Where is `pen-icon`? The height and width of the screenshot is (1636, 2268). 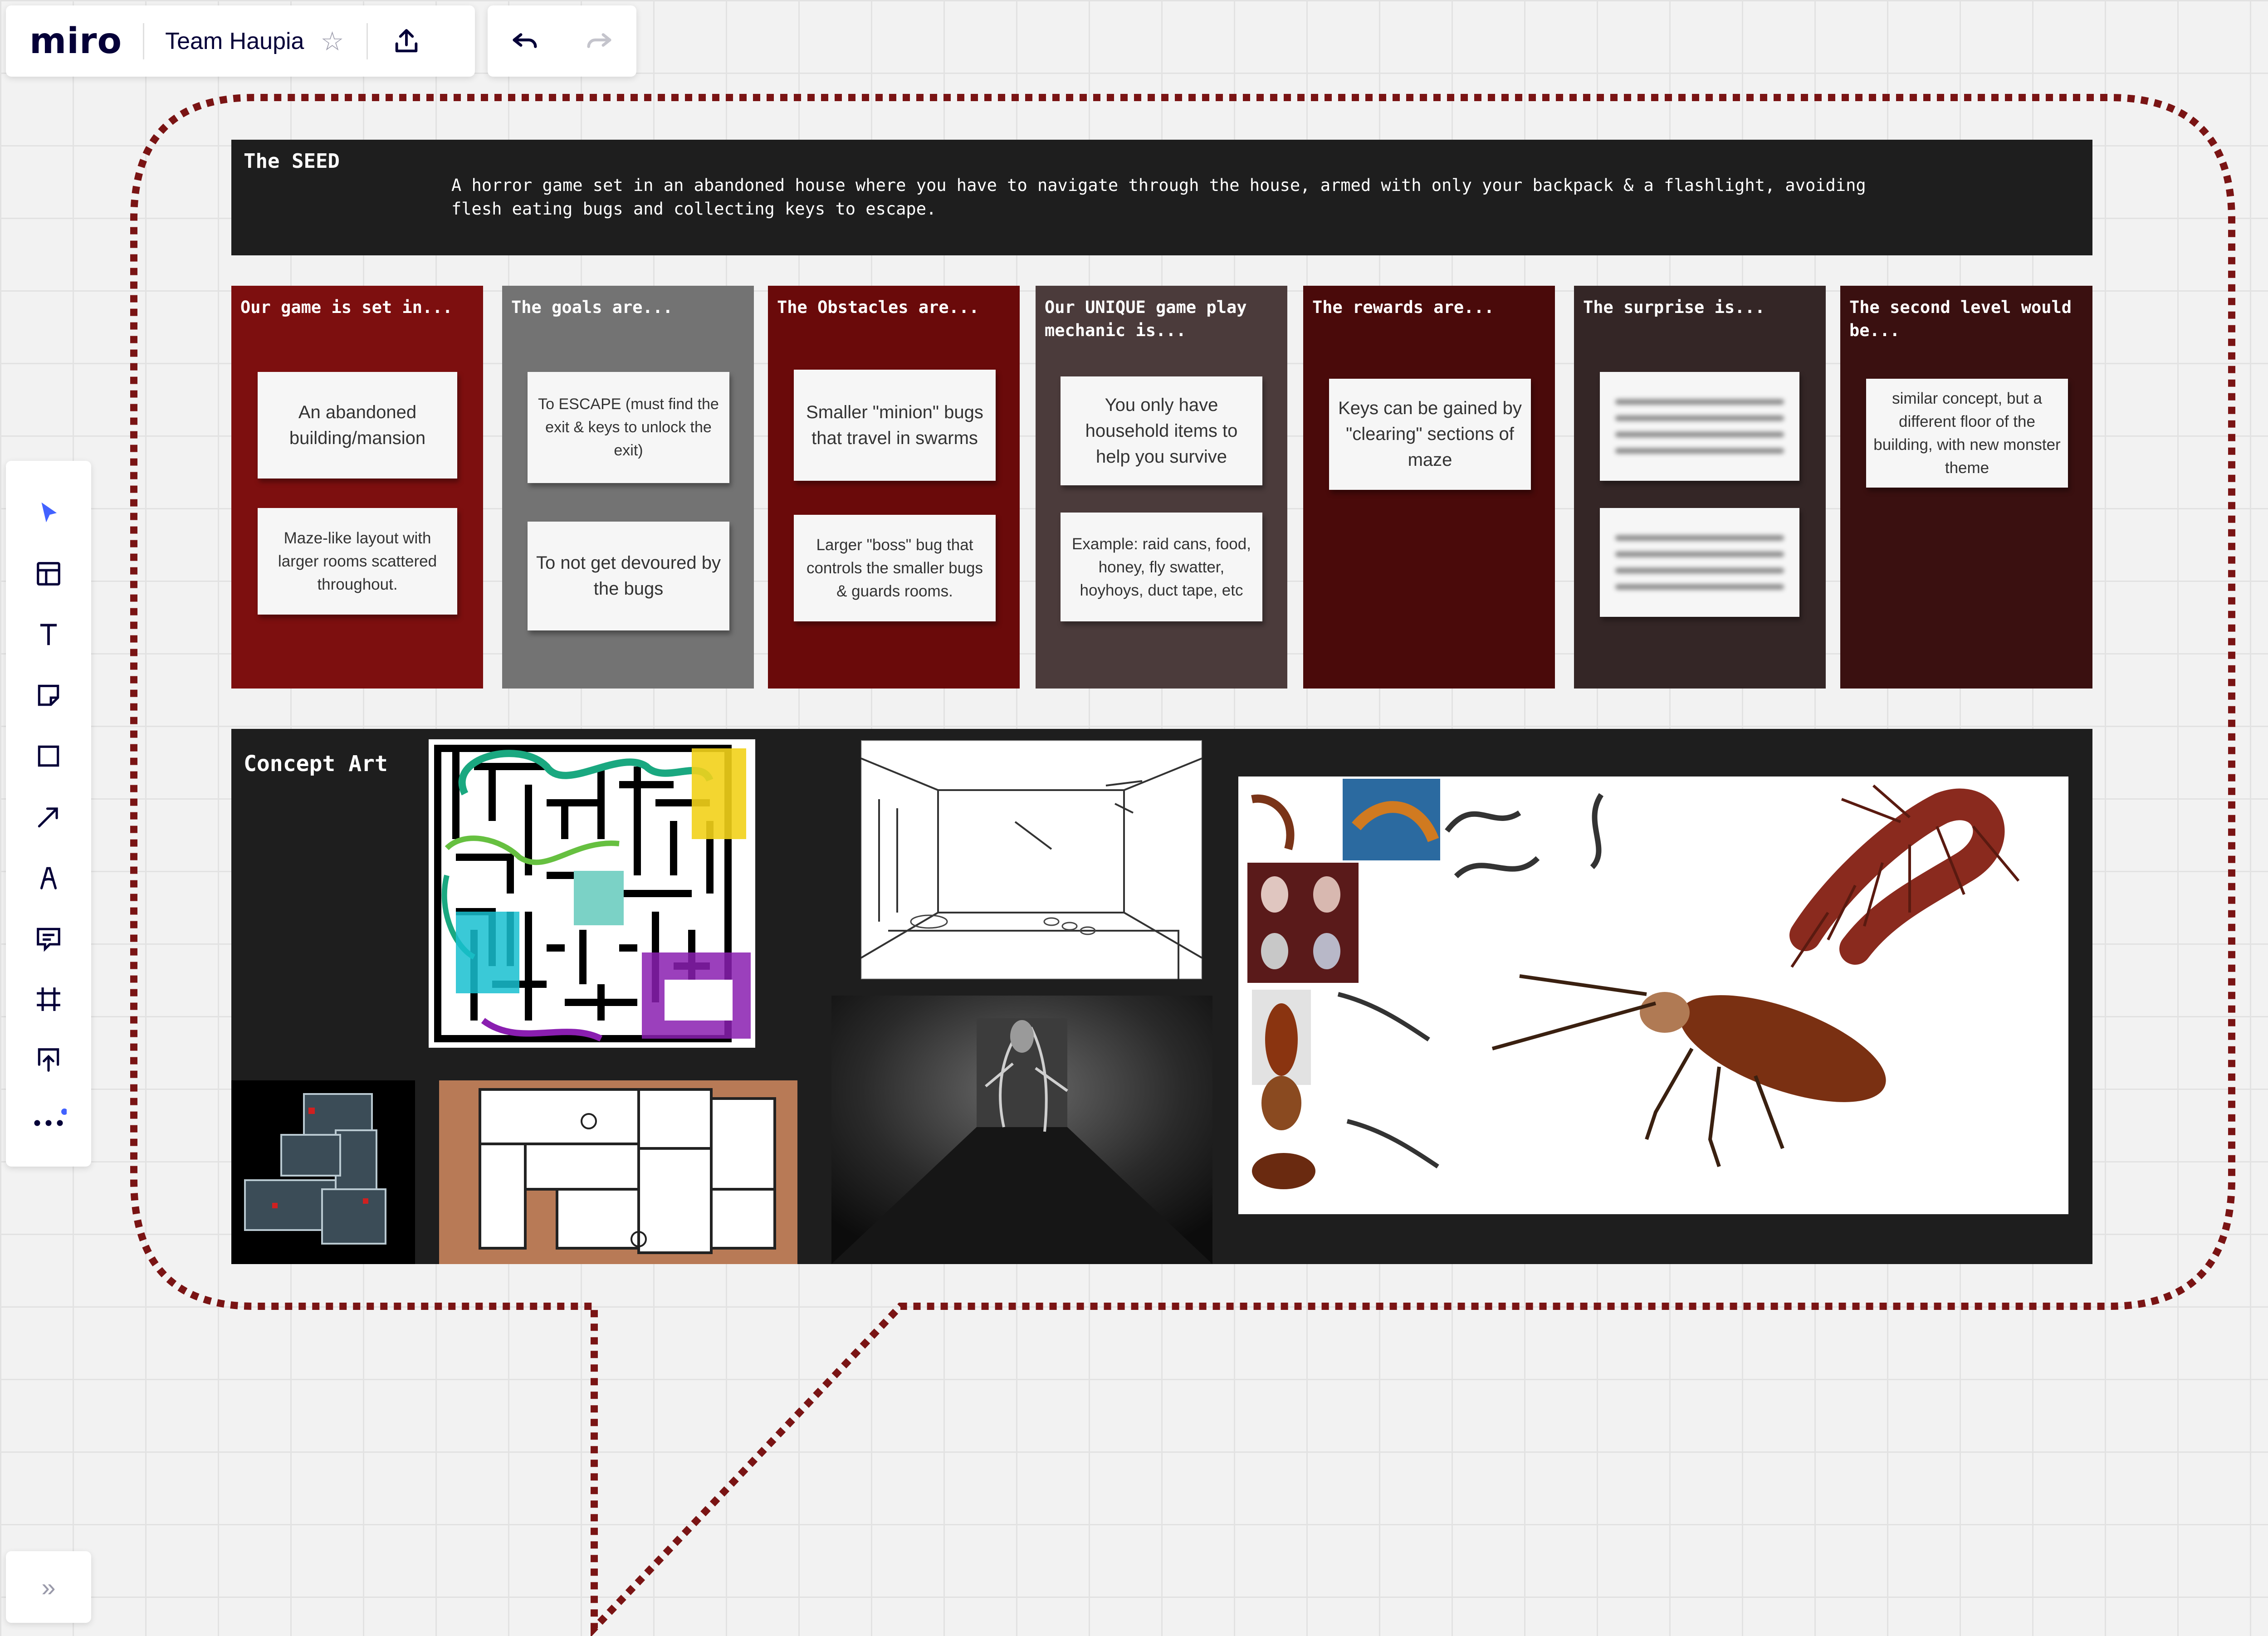 pen-icon is located at coordinates (49, 878).